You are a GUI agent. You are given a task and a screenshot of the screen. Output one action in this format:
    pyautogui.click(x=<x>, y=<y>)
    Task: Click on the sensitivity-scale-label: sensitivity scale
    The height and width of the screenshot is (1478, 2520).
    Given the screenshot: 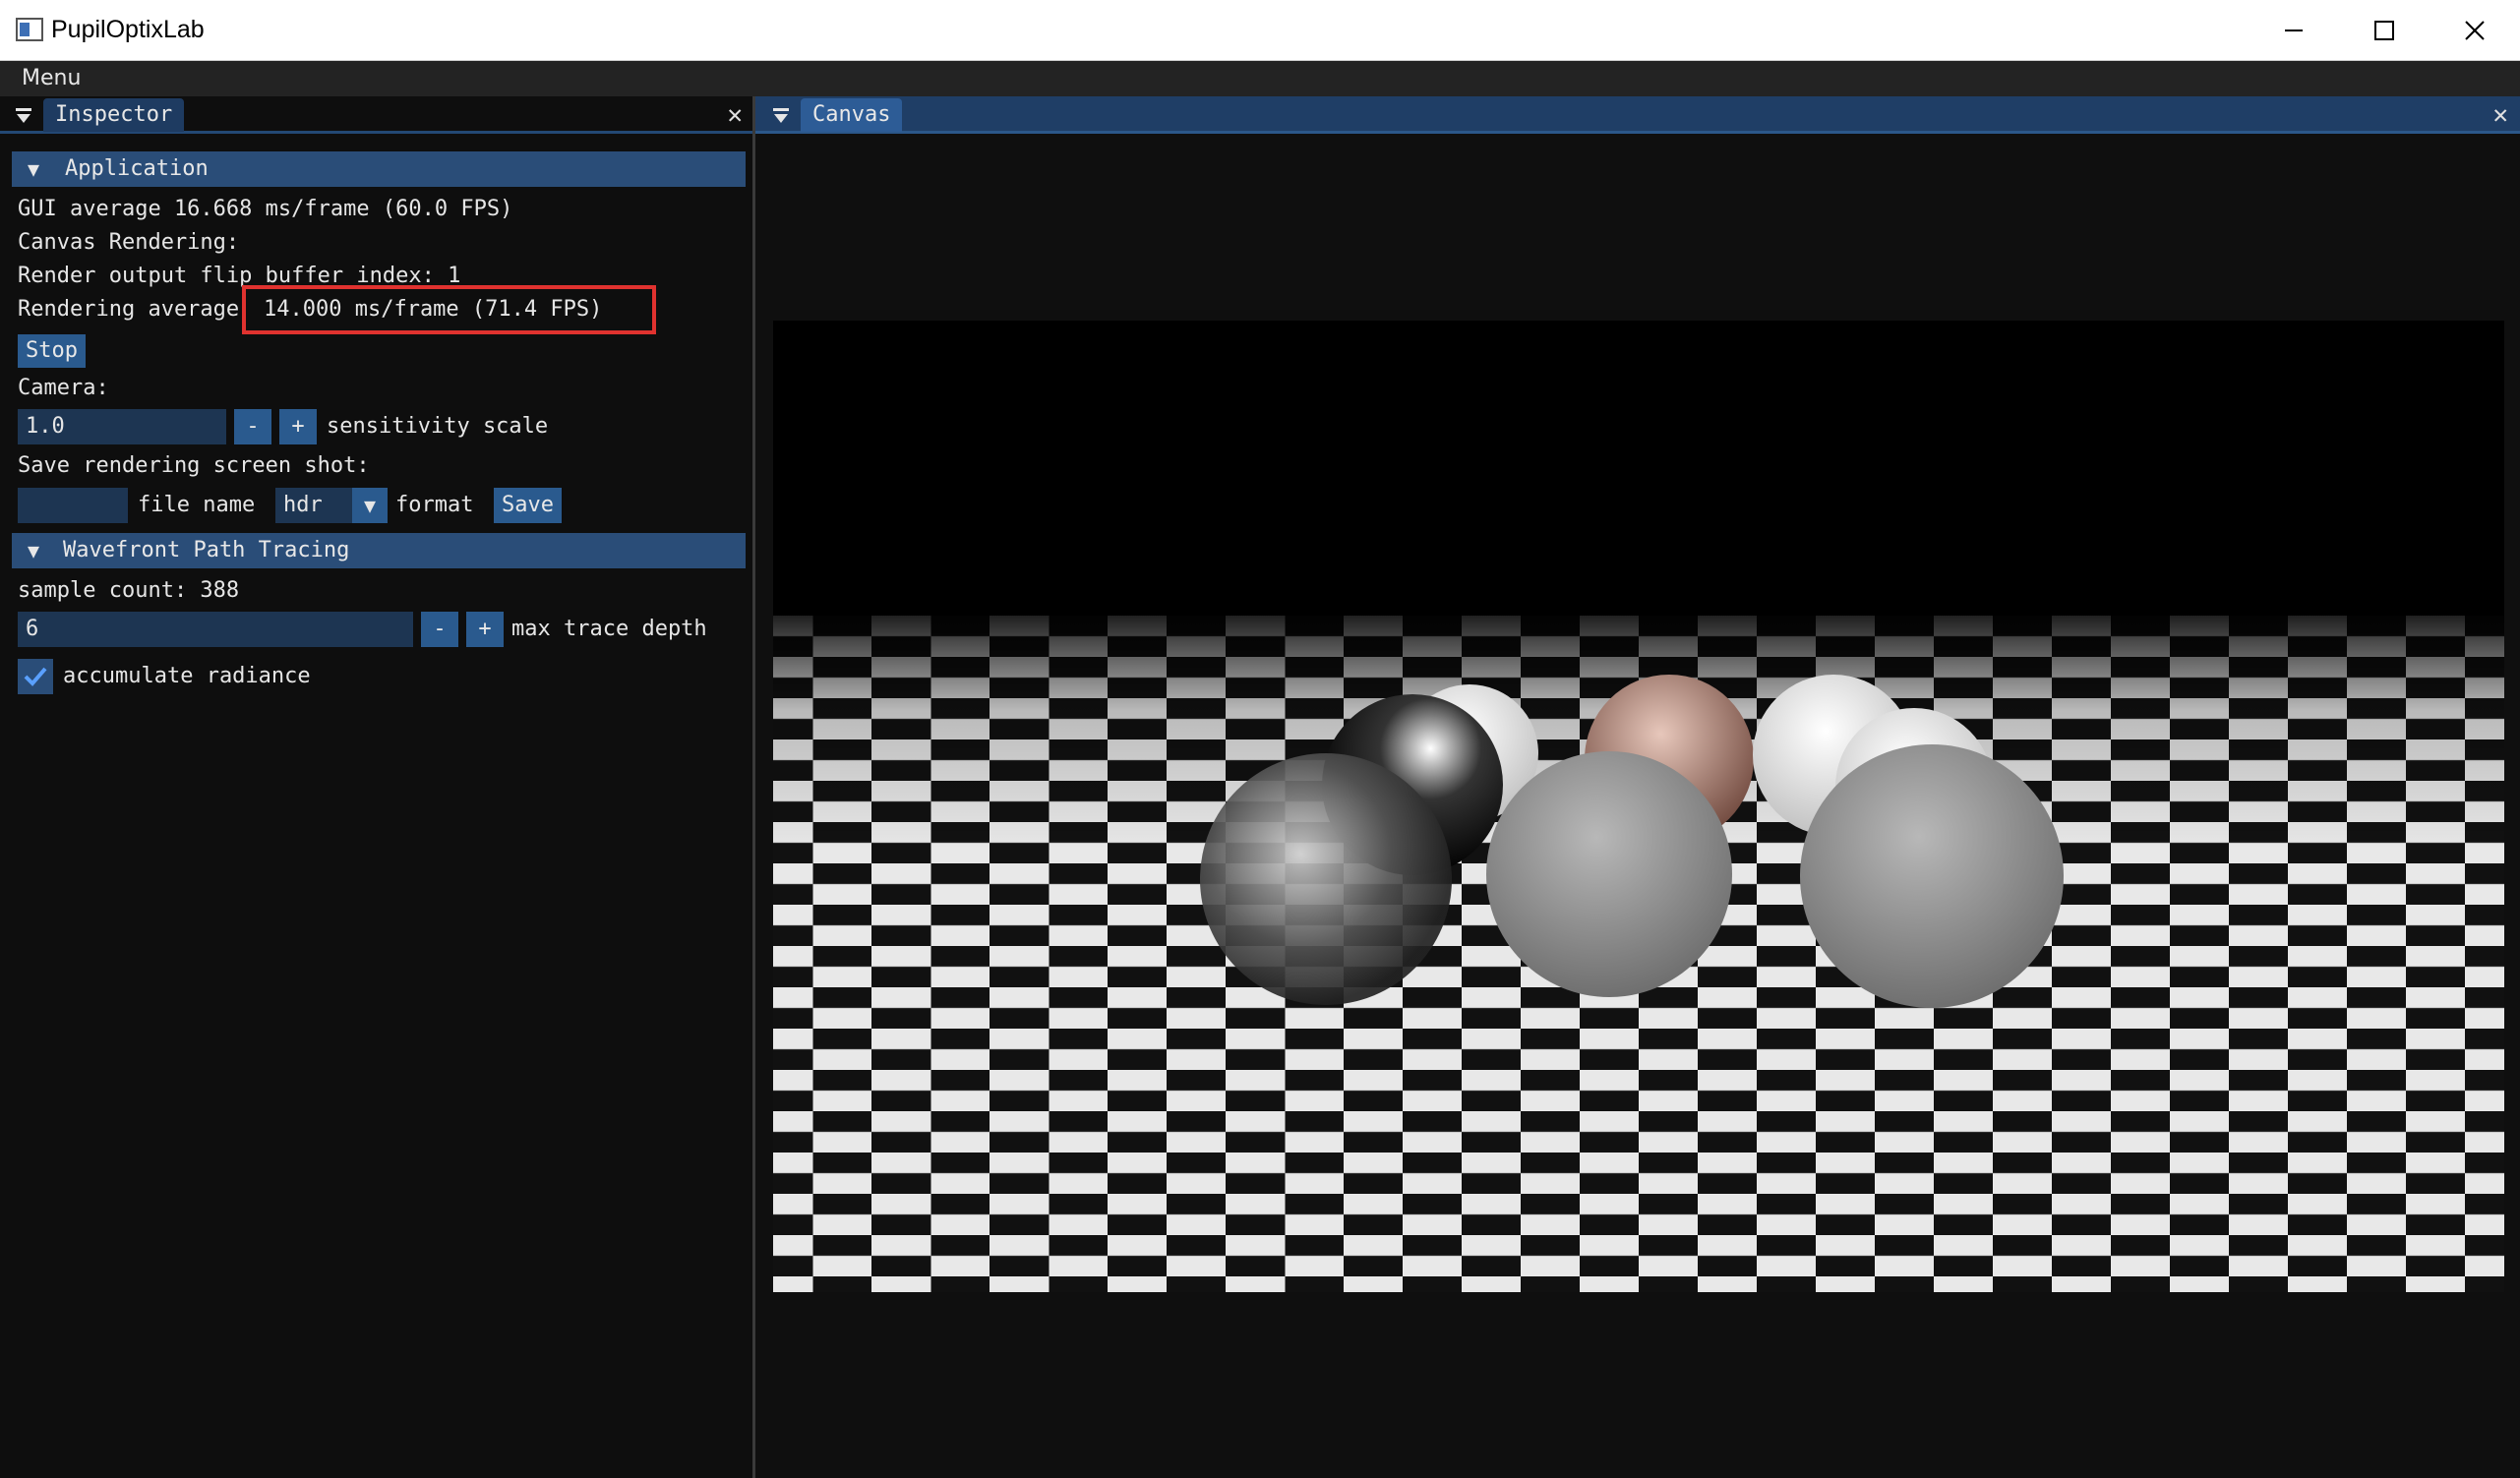 What is the action you would take?
    pyautogui.click(x=438, y=426)
    